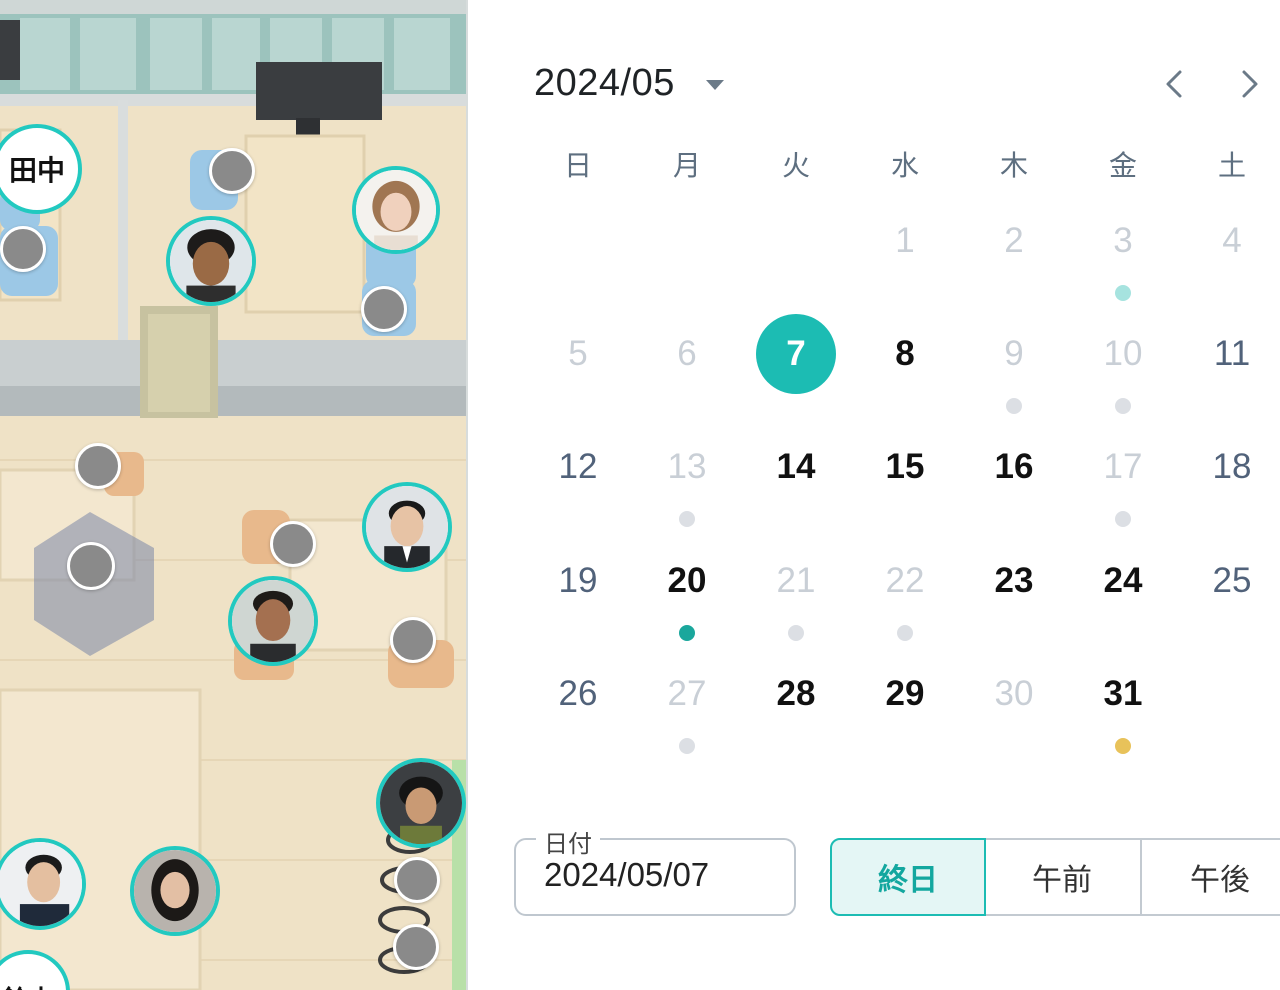 Image resolution: width=1280 pixels, height=990 pixels. What do you see at coordinates (1014, 467) in the screenshot?
I see `day-cell: 16` at bounding box center [1014, 467].